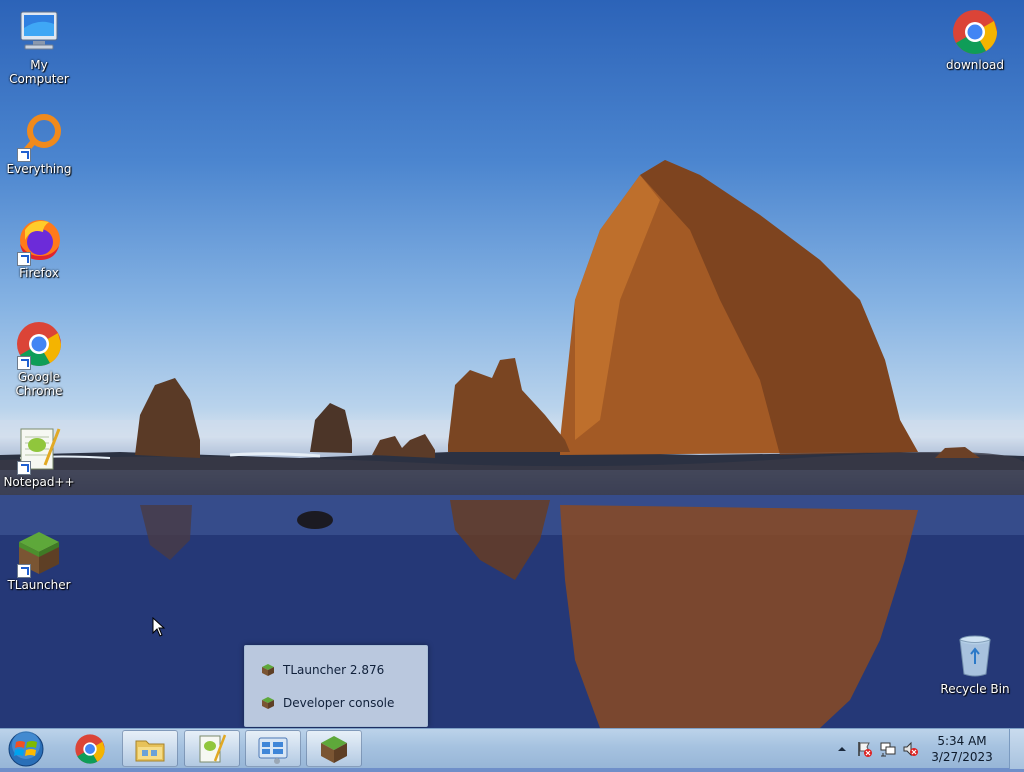 This screenshot has width=1024, height=772. I want to click on computer-icon, so click(39, 30).